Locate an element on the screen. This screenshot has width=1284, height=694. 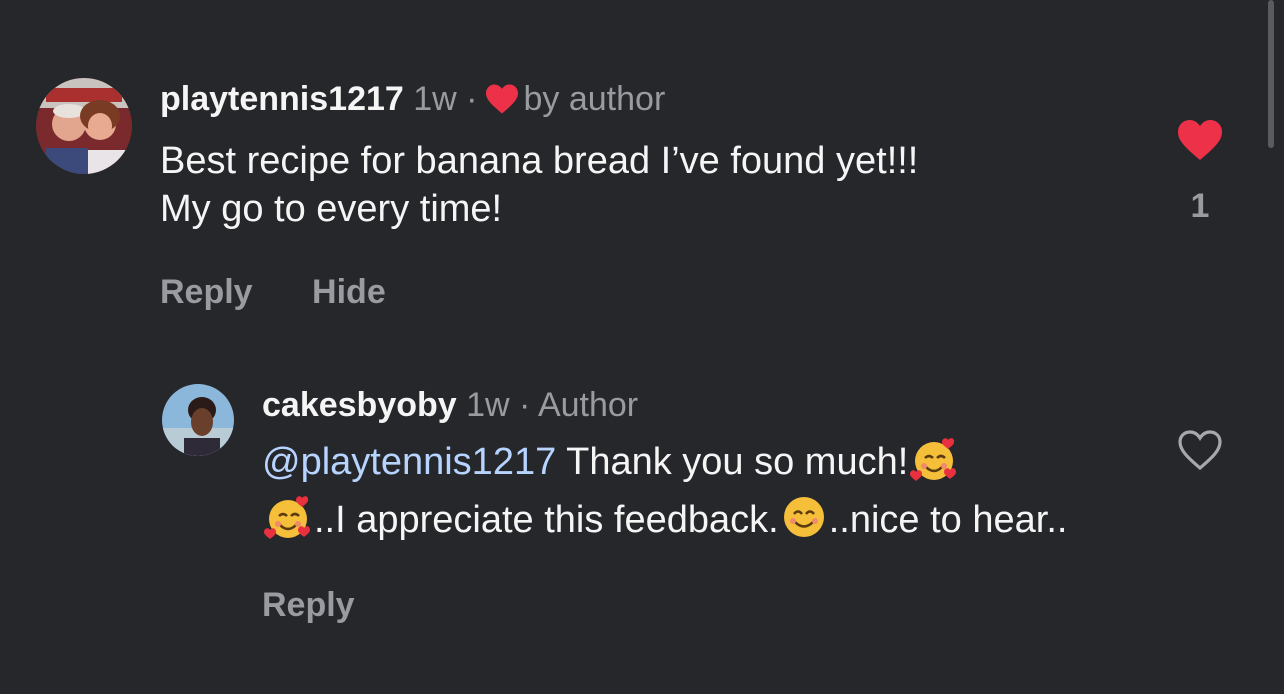
liked-by-author-label: by author is located at coordinates (594, 99).